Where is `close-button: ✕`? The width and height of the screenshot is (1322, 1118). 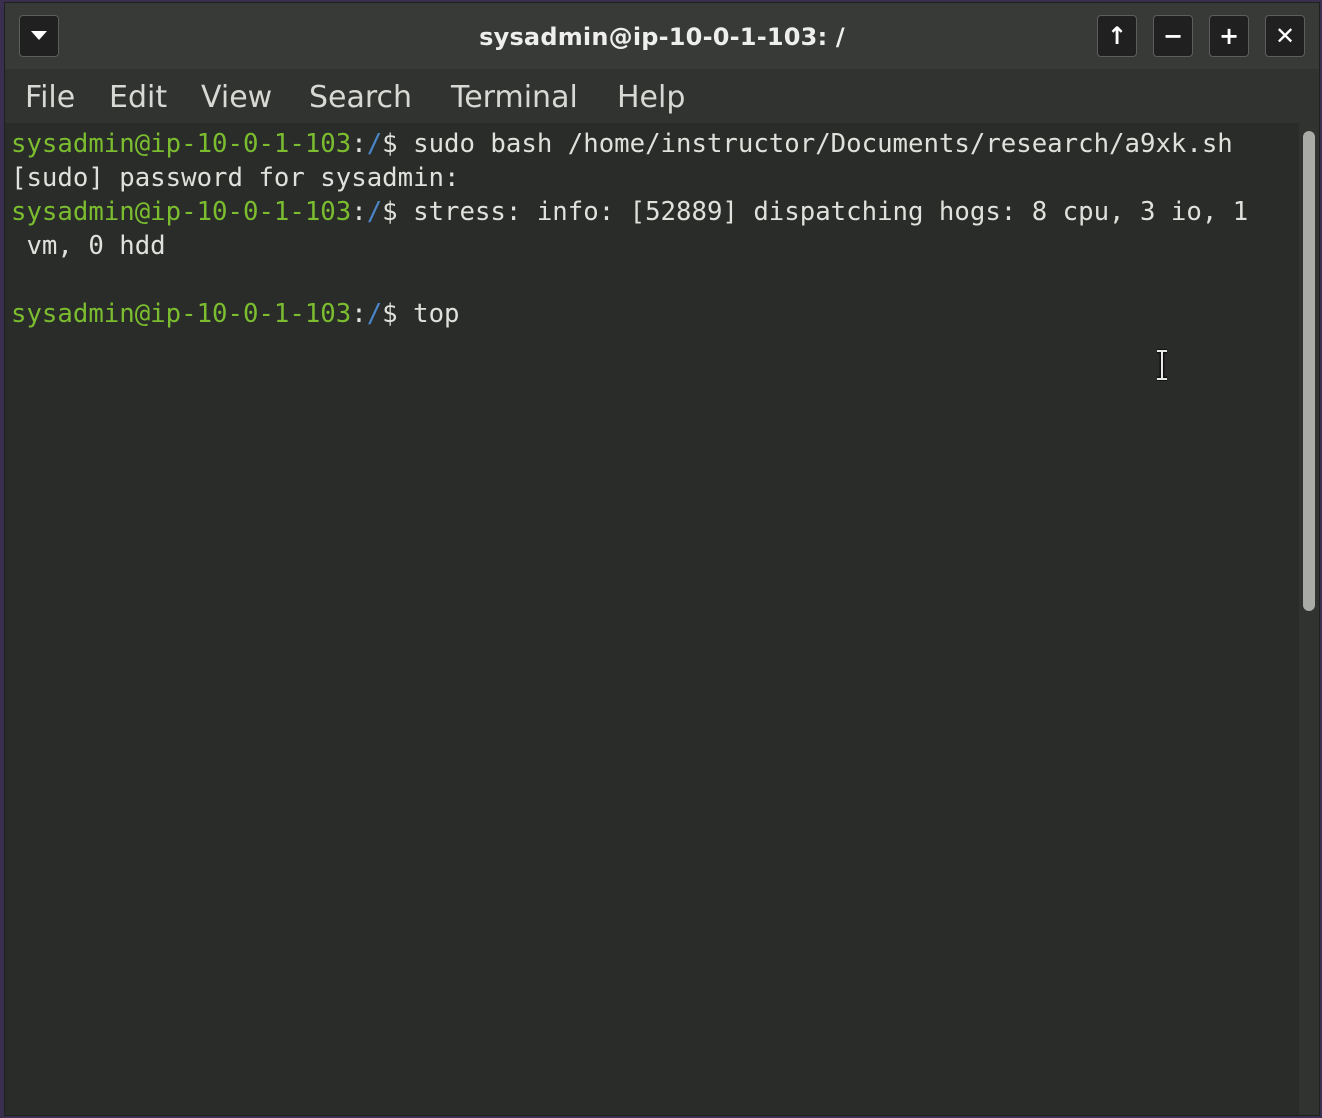 close-button: ✕ is located at coordinates (1285, 36).